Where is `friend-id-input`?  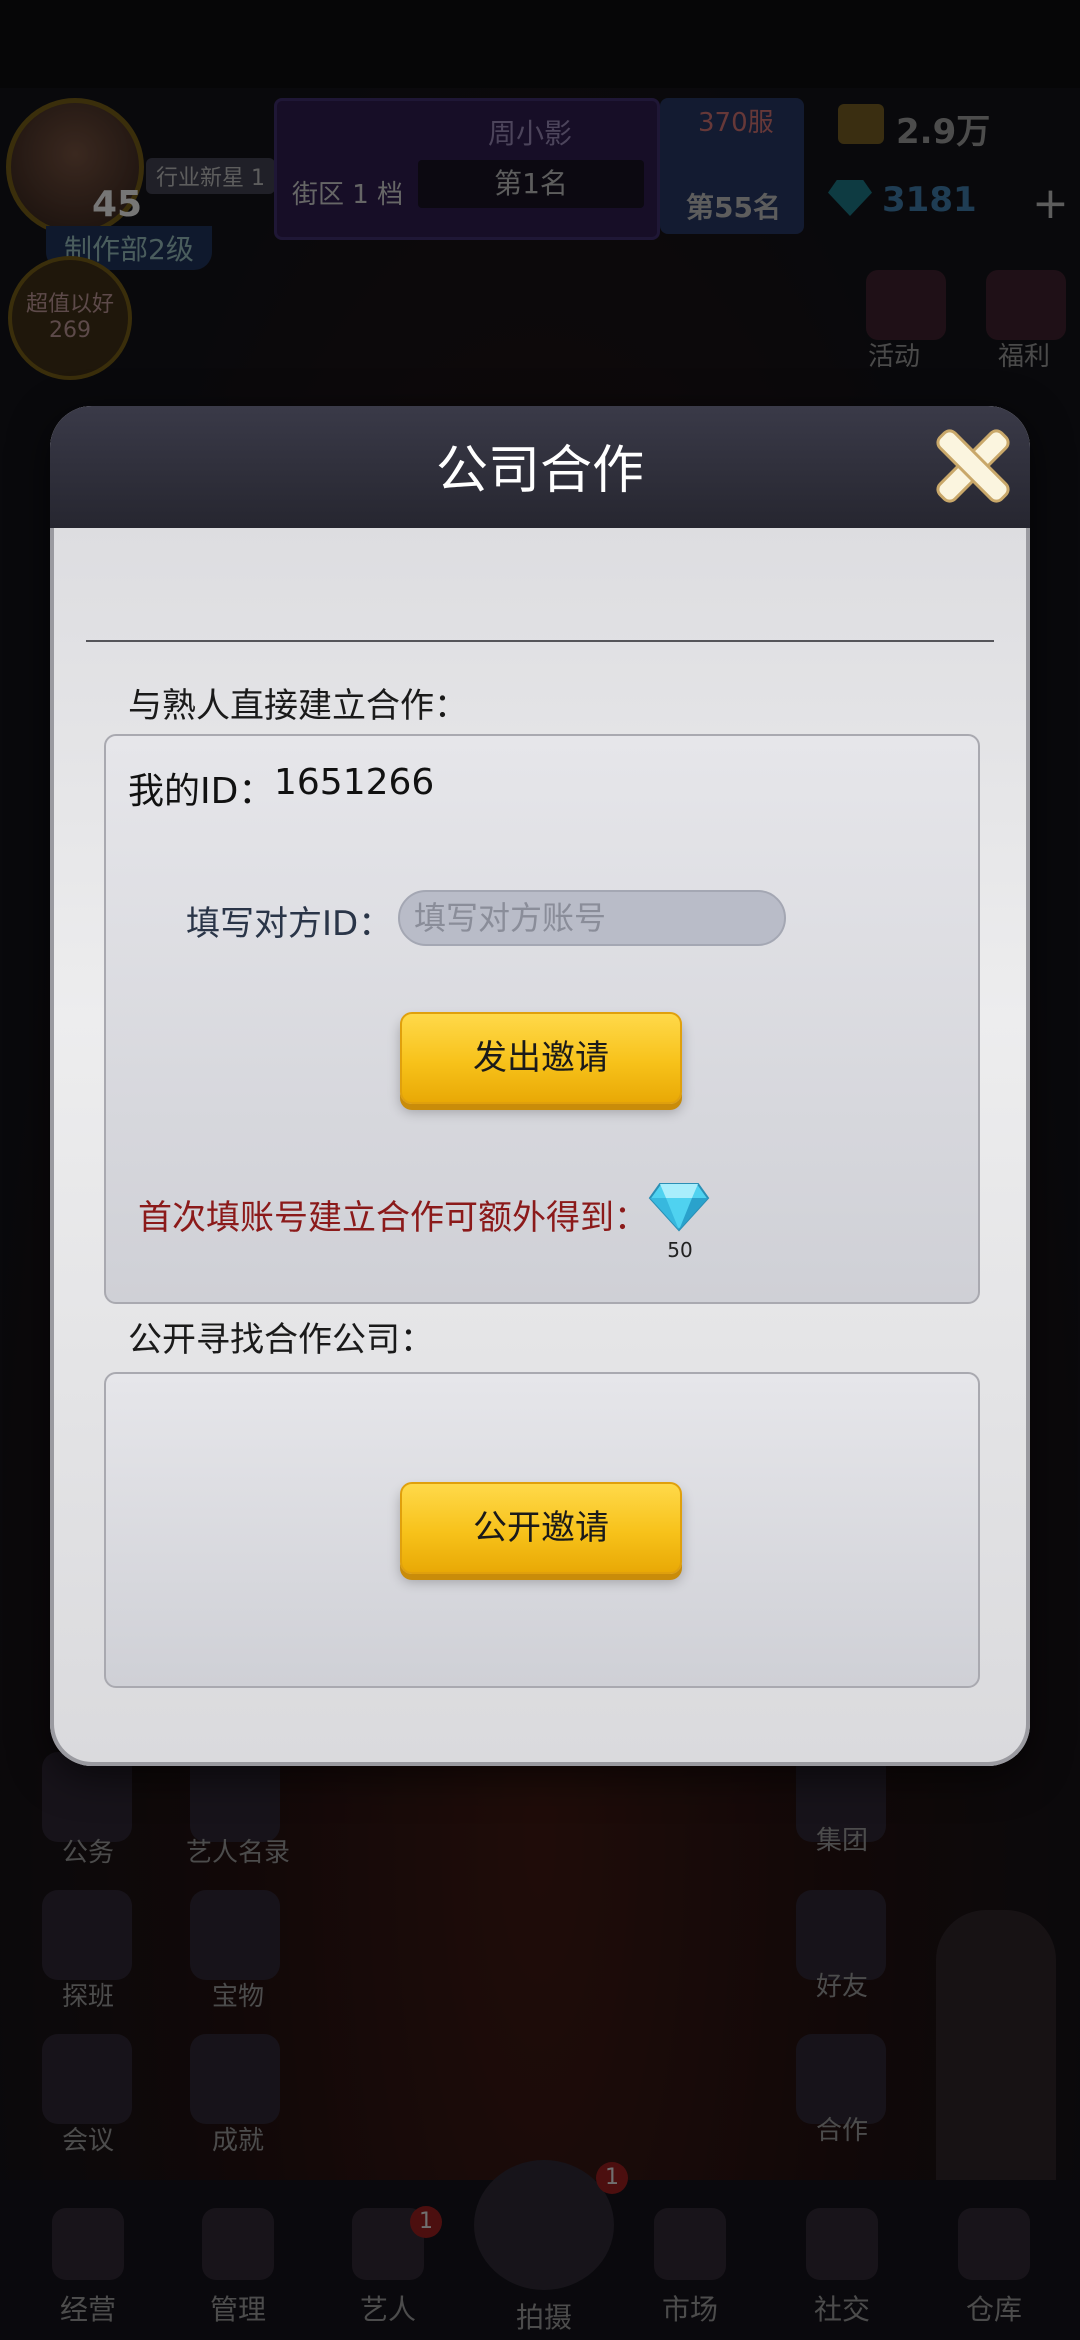 friend-id-input is located at coordinates (592, 918).